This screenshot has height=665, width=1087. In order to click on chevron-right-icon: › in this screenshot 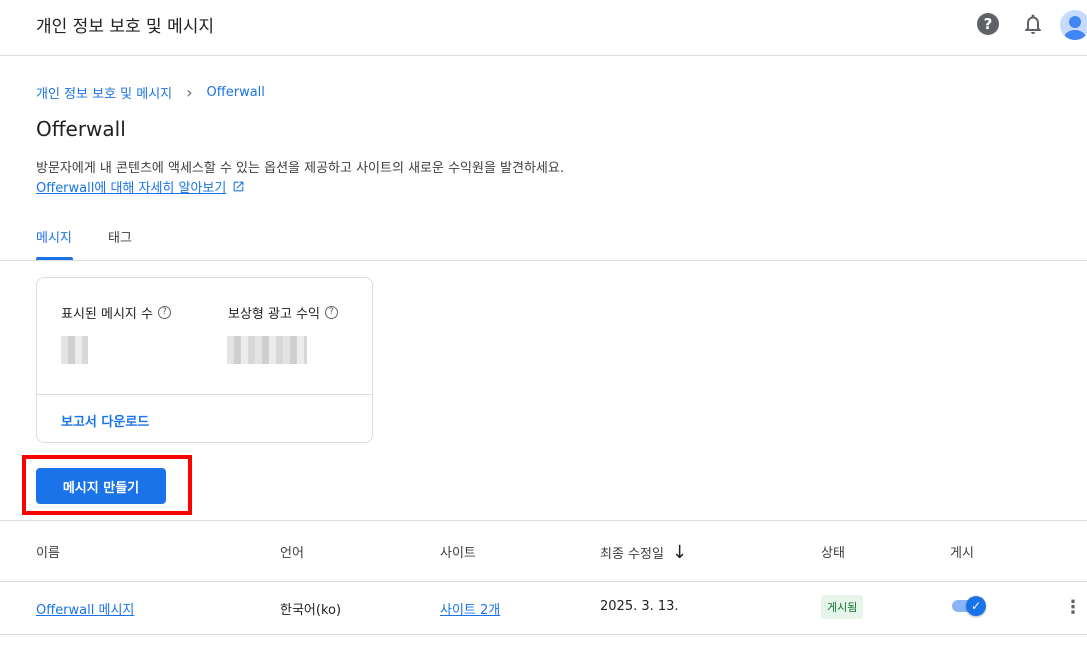, I will do `click(189, 92)`.